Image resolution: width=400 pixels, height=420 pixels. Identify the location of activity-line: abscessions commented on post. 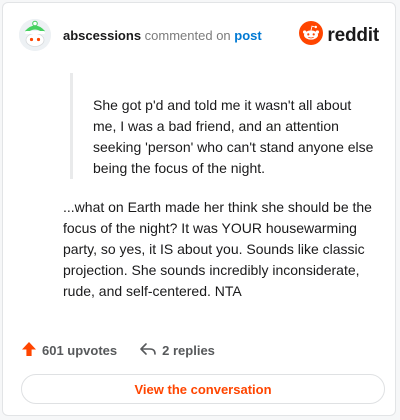
(162, 35).